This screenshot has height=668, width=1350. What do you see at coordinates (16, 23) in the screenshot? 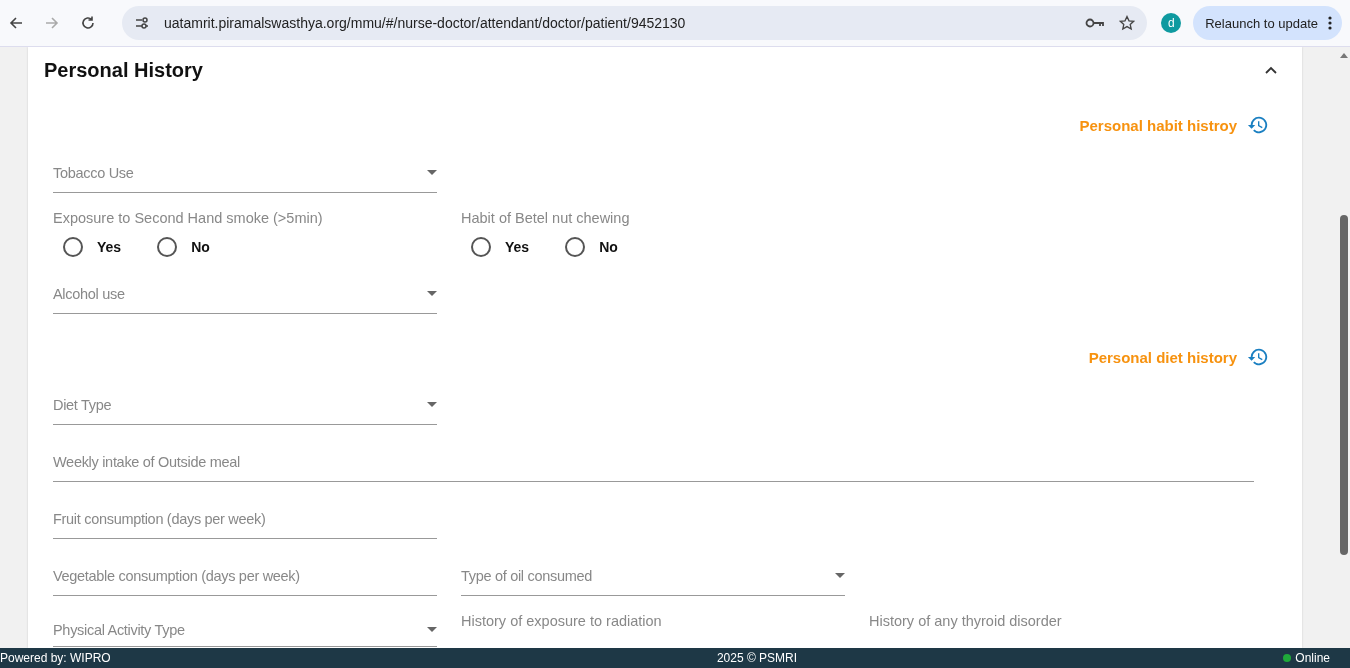
I see `back-icon` at bounding box center [16, 23].